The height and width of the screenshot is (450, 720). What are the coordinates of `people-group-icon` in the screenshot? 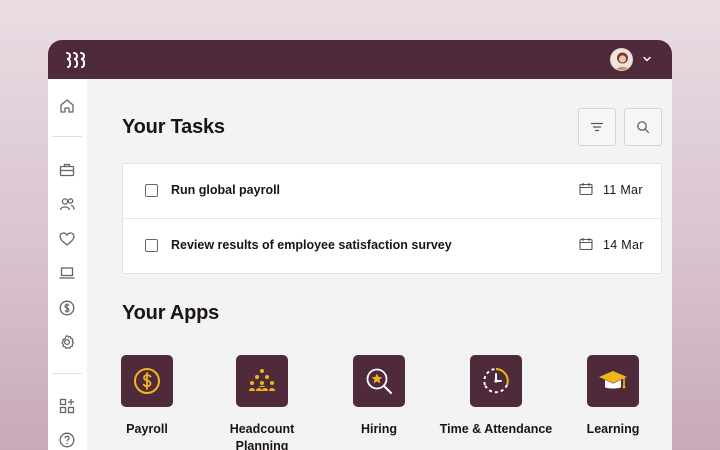 It's located at (262, 380).